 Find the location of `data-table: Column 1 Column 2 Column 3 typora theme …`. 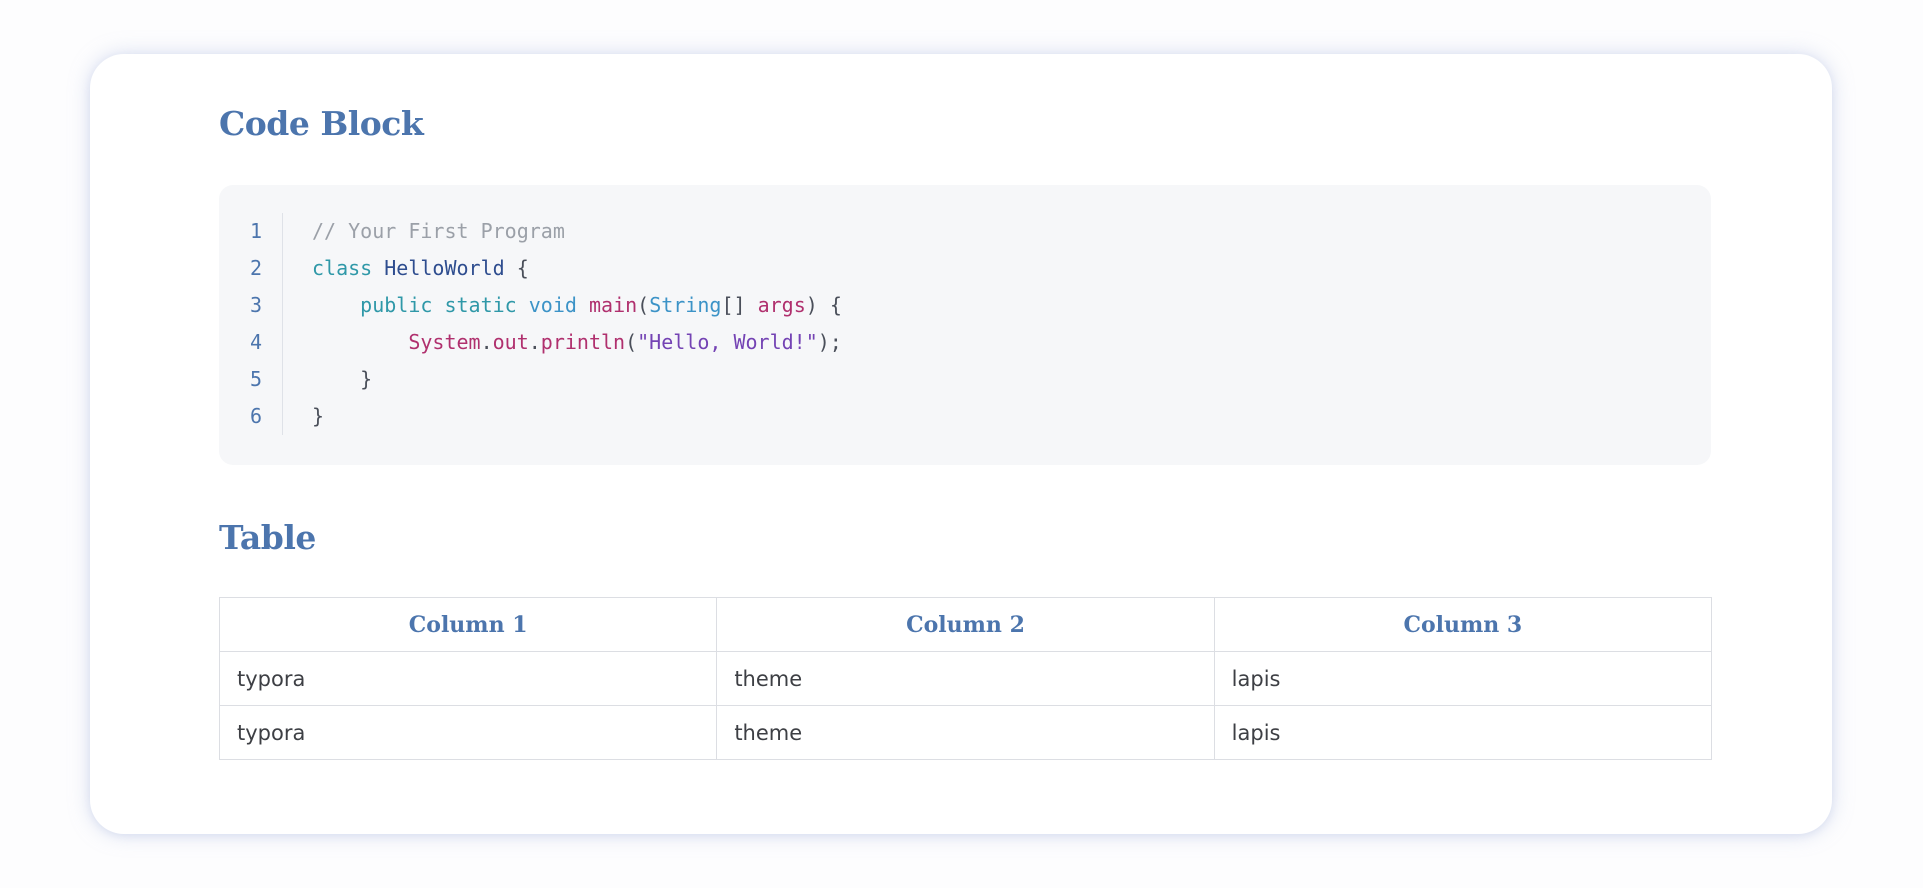

data-table: Column 1 Column 2 Column 3 typora theme … is located at coordinates (965, 678).